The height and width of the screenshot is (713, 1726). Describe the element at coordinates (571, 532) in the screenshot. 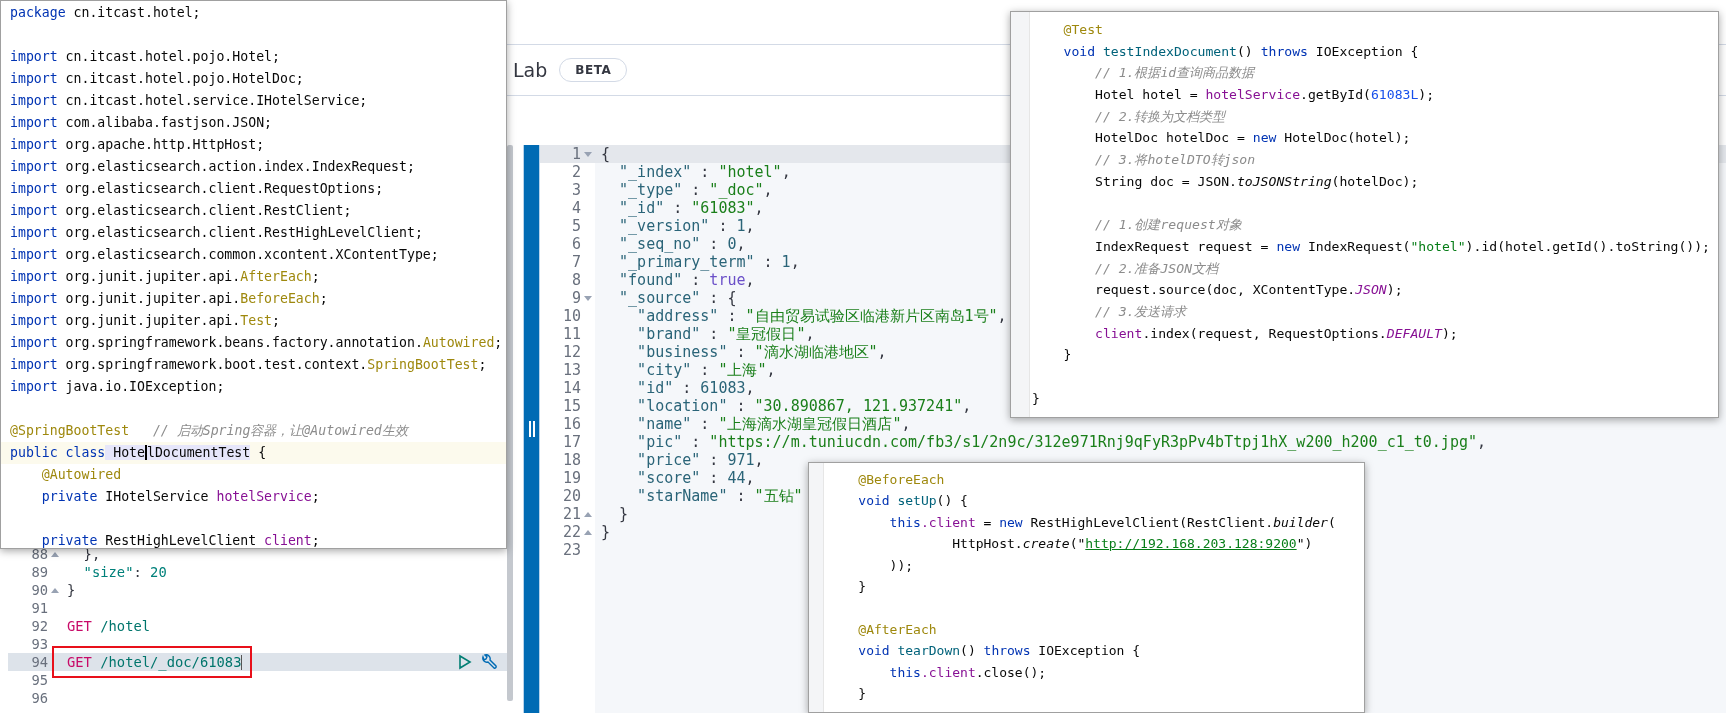

I see `line-number: 22` at that location.